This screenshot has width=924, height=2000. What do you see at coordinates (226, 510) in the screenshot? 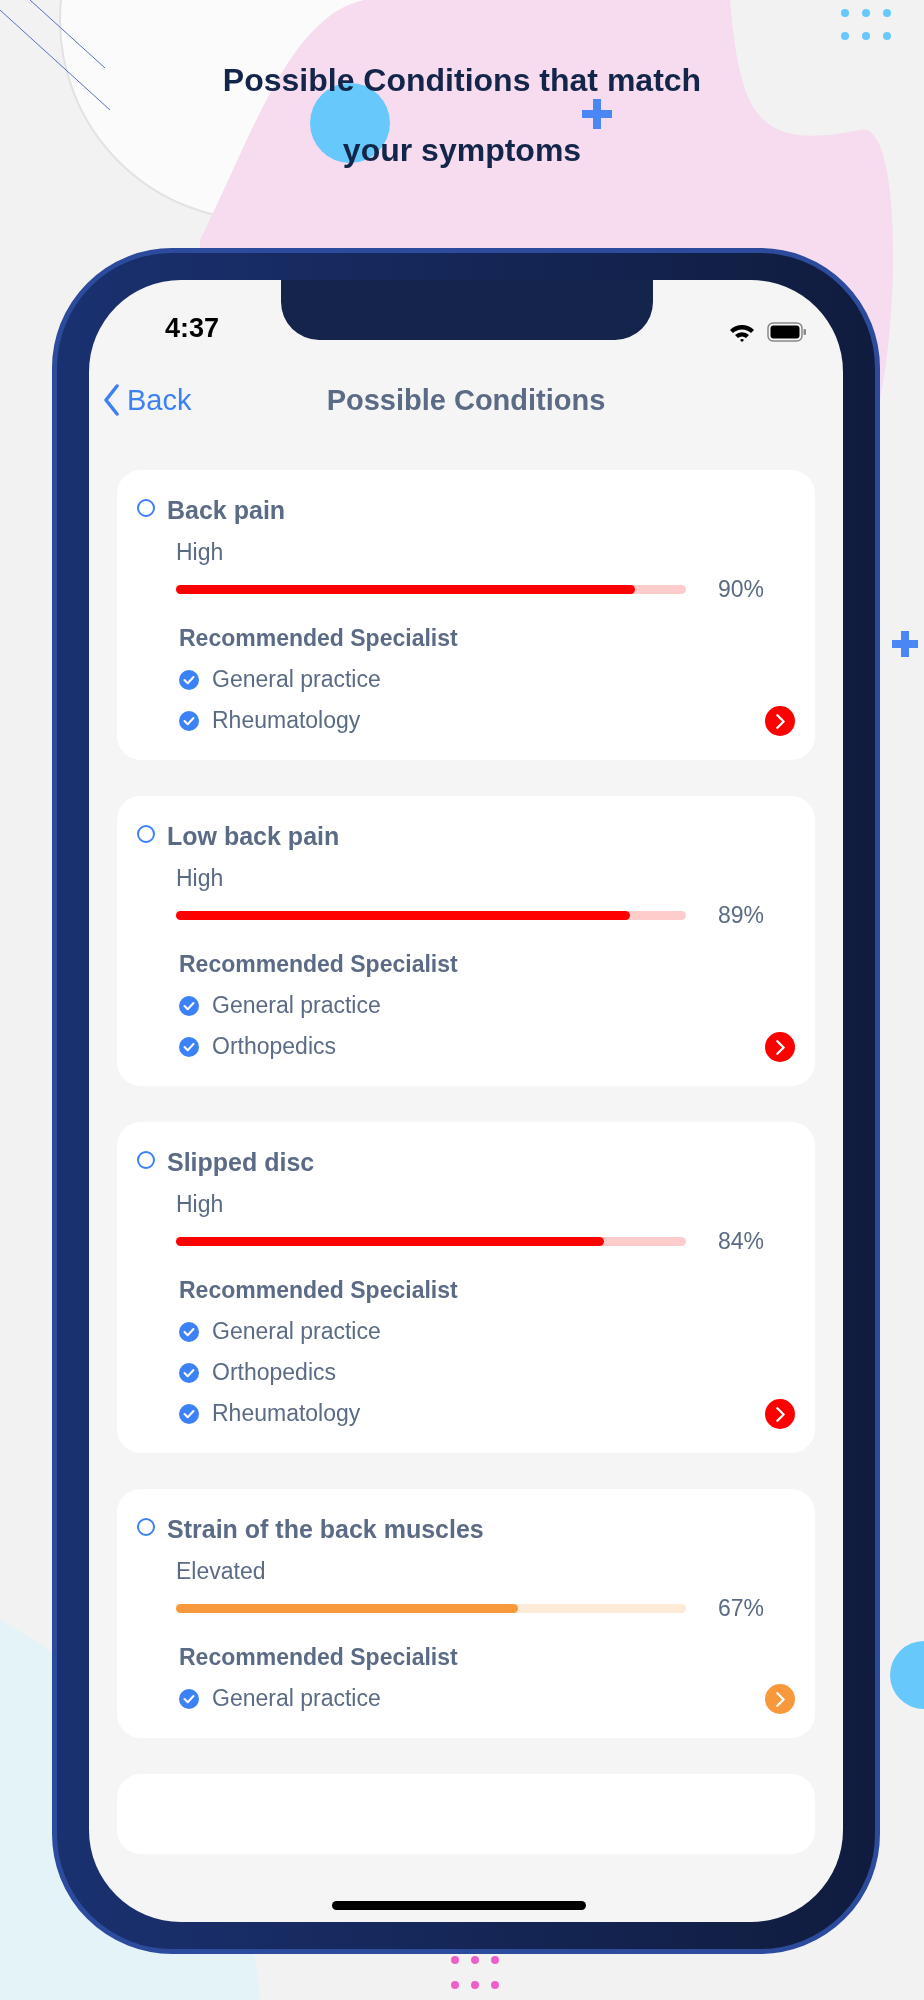
I see `condition-name: Back pain` at bounding box center [226, 510].